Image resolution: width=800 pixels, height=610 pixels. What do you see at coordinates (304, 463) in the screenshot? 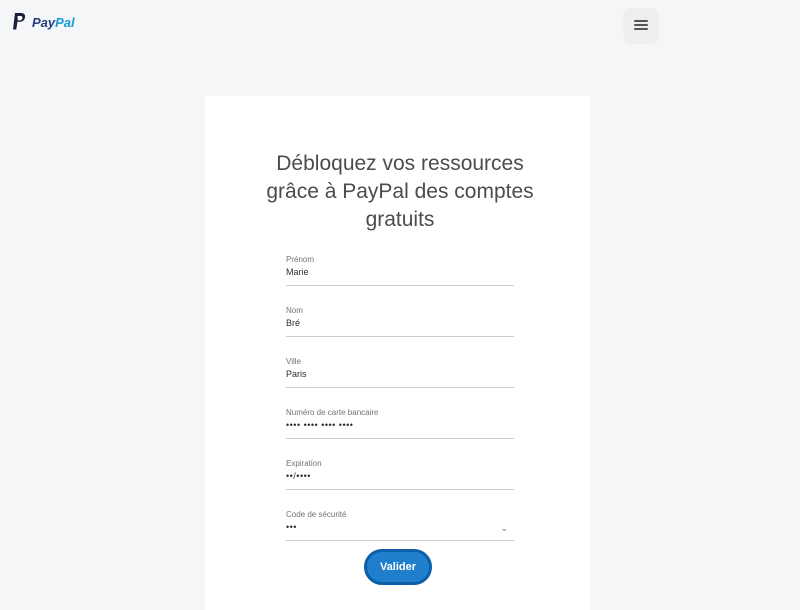
I see `expiry-label: Expiration` at bounding box center [304, 463].